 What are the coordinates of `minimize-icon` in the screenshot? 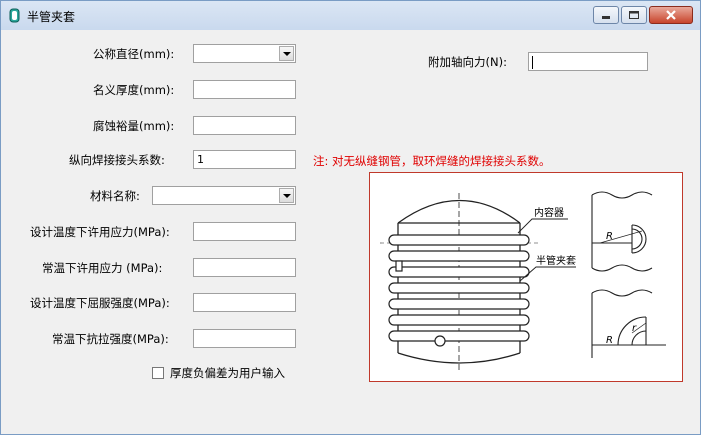 It's located at (606, 17).